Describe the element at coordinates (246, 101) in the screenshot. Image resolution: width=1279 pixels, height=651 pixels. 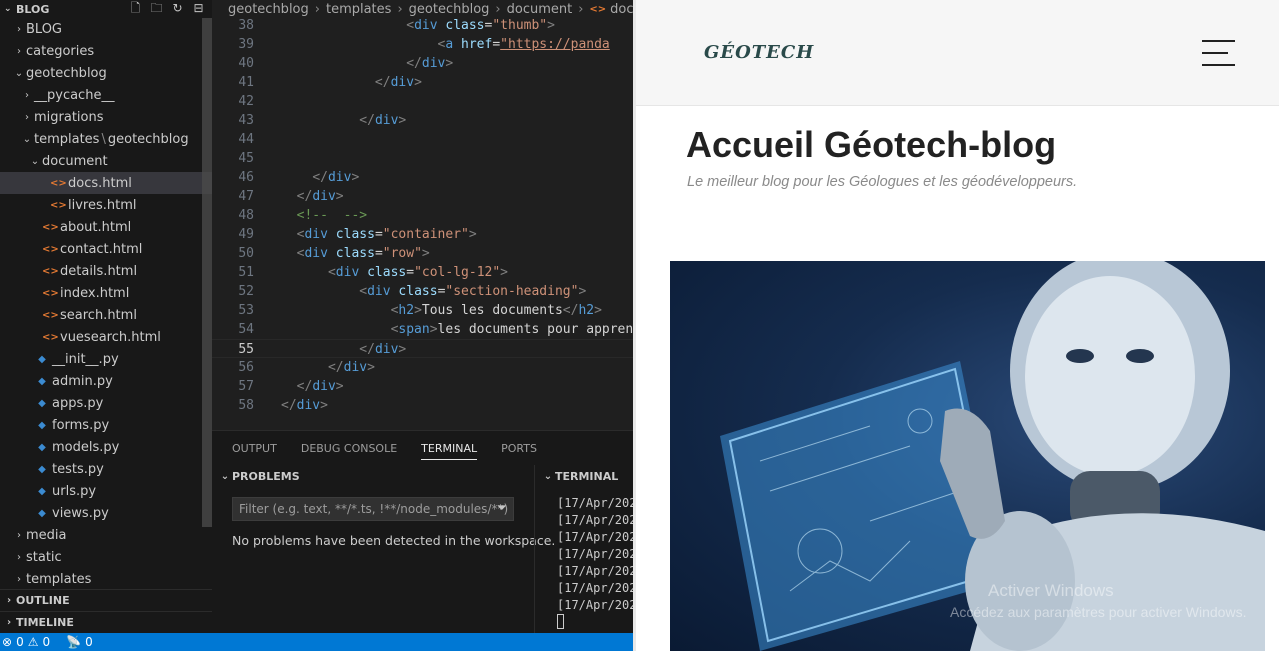
I see `line-number: 42` at that location.